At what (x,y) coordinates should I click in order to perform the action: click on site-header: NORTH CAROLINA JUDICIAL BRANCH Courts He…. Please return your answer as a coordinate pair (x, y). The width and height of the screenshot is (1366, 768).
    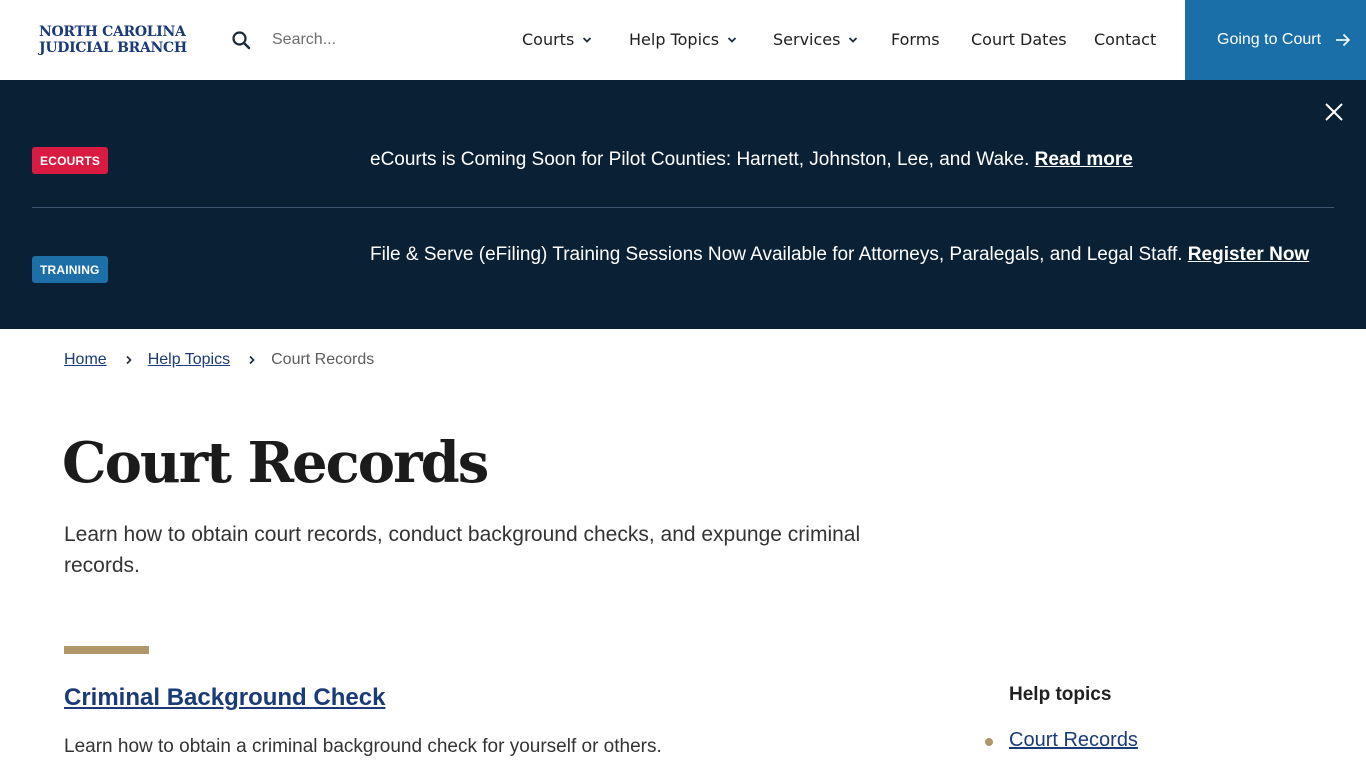
    Looking at the image, I should click on (683, 40).